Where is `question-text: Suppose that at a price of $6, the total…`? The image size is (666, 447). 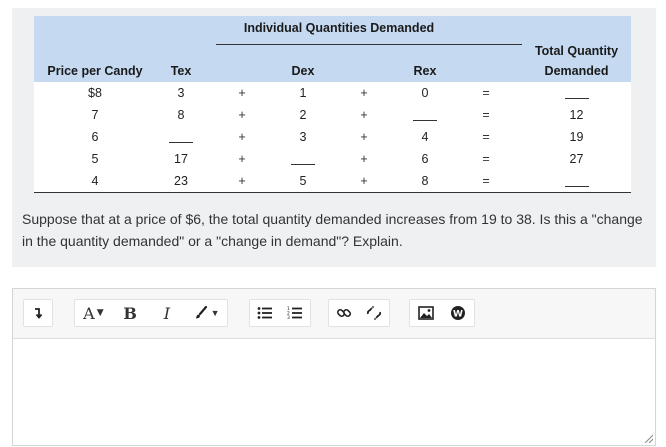 question-text: Suppose that at a price of $6, the total… is located at coordinates (332, 230).